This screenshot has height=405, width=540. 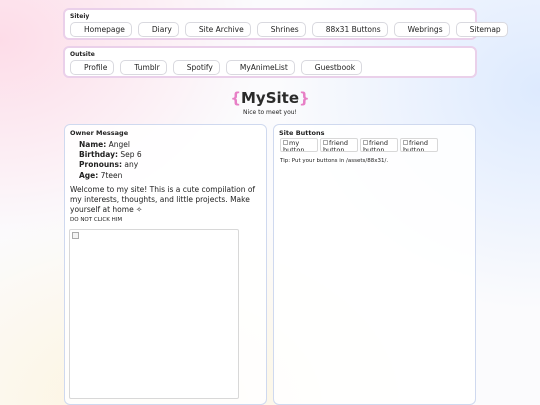 What do you see at coordinates (421, 29) in the screenshot?
I see `nav-link-webrings: Webrings` at bounding box center [421, 29].